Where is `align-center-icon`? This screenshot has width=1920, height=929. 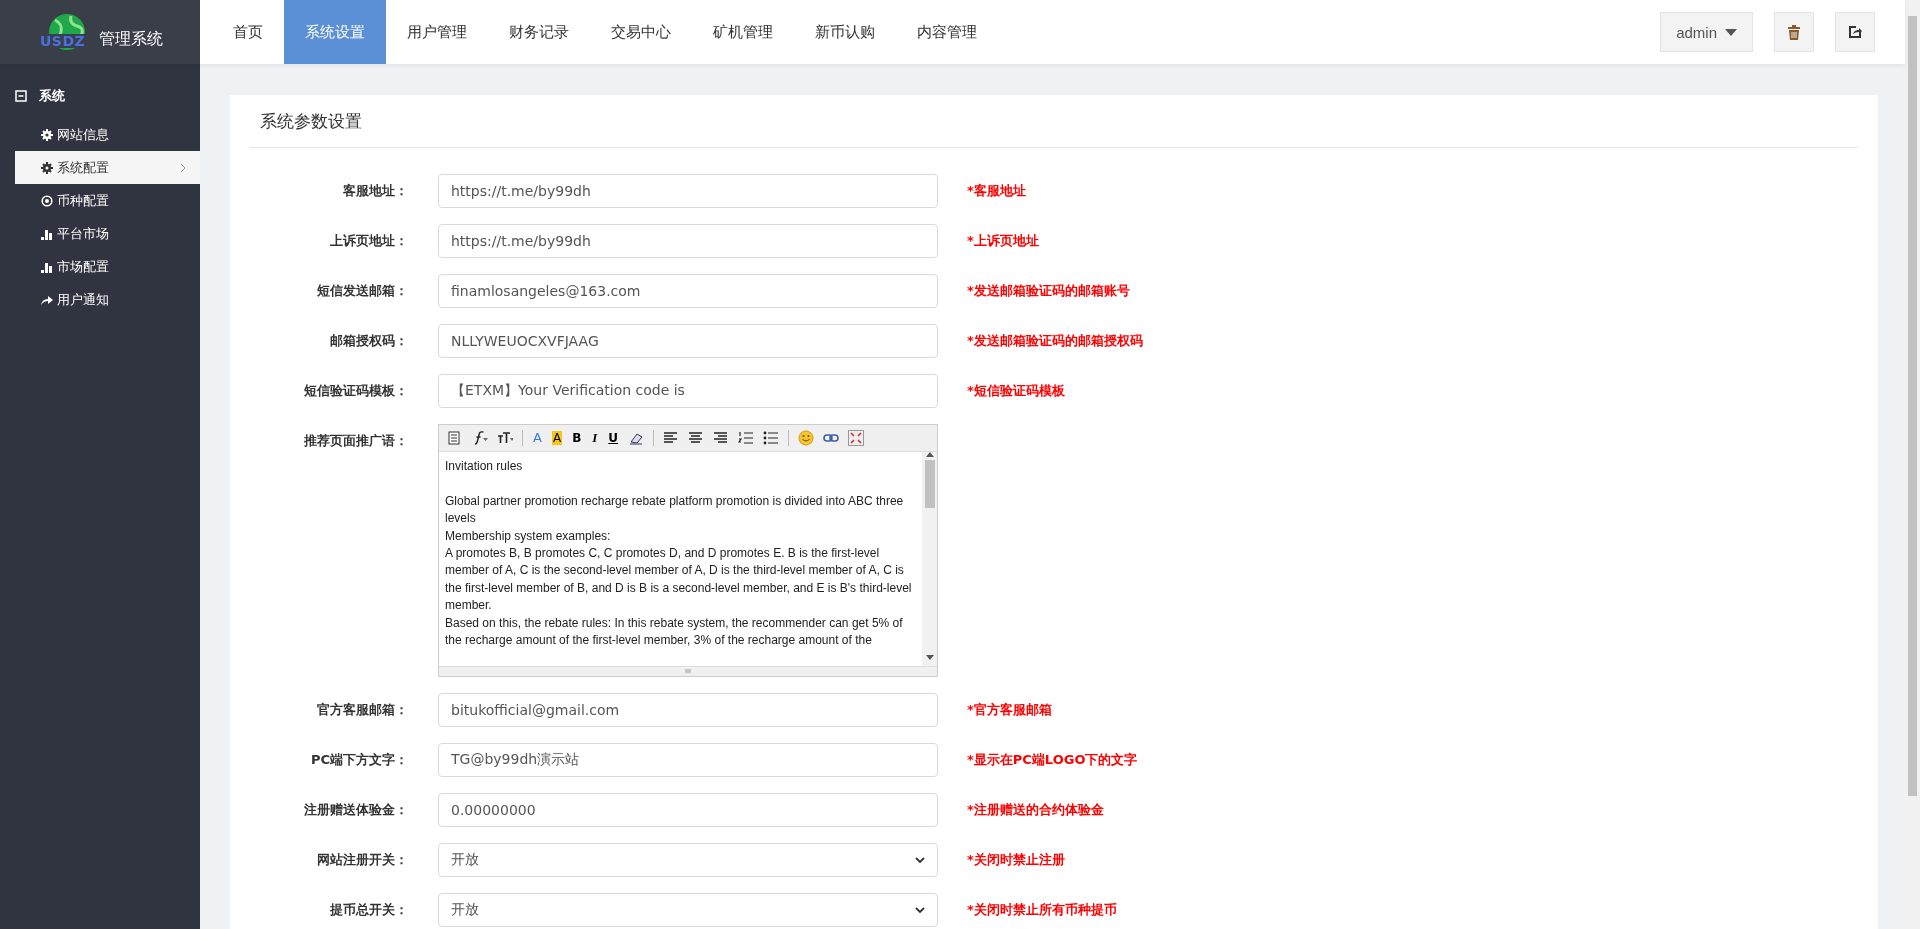 align-center-icon is located at coordinates (696, 438).